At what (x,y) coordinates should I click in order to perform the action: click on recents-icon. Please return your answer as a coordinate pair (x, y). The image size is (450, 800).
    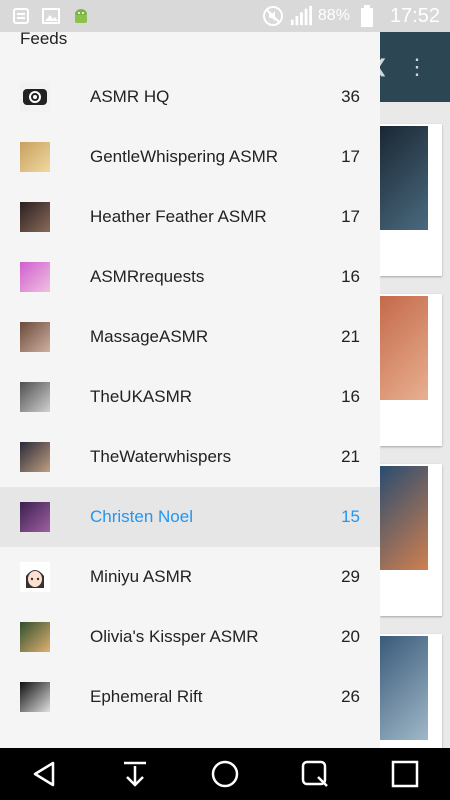
    Looking at the image, I should click on (405, 774).